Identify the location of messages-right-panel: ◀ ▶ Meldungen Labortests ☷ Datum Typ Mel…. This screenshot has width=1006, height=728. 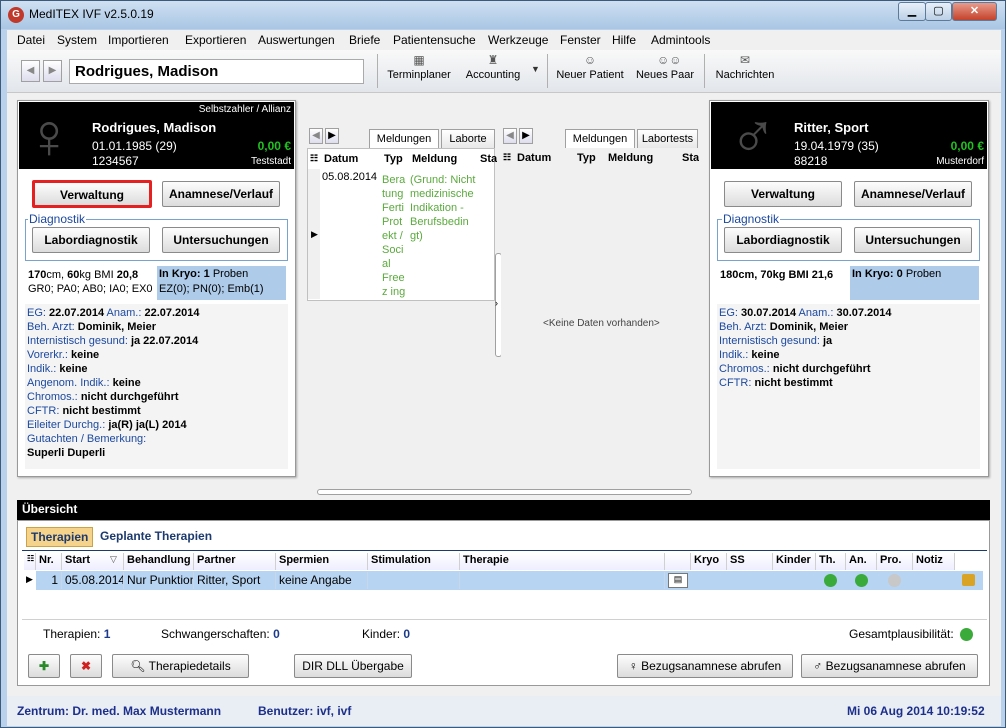
(600, 296).